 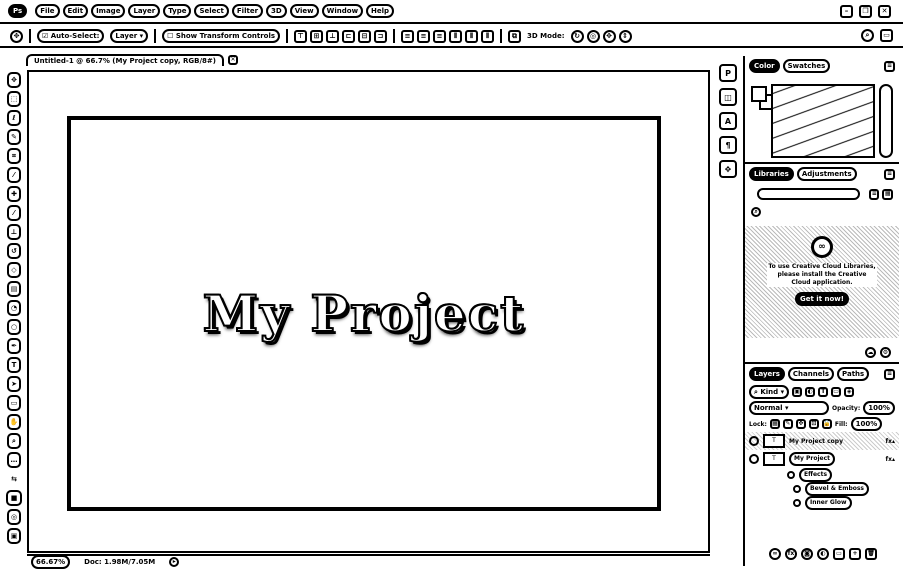 What do you see at coordinates (577, 36) in the screenshot?
I see `3d-rotate-icon: ↻` at bounding box center [577, 36].